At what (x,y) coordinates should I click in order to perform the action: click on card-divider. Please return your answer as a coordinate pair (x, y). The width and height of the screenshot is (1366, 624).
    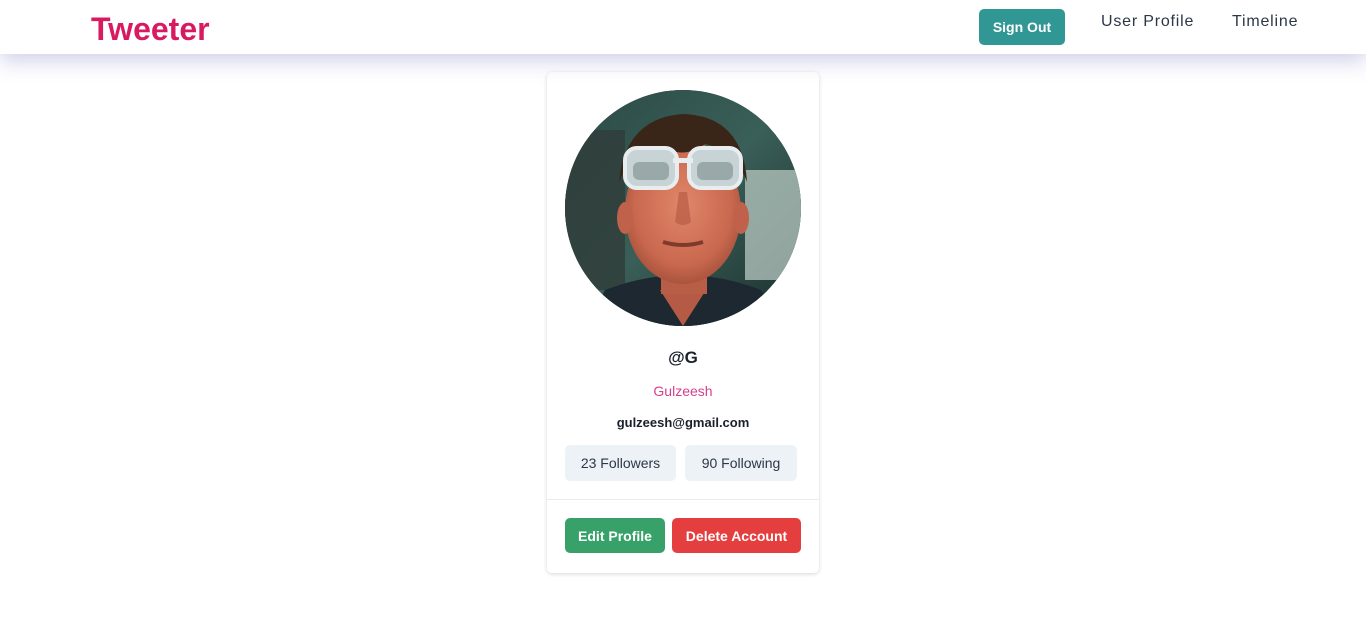
    Looking at the image, I should click on (683, 499).